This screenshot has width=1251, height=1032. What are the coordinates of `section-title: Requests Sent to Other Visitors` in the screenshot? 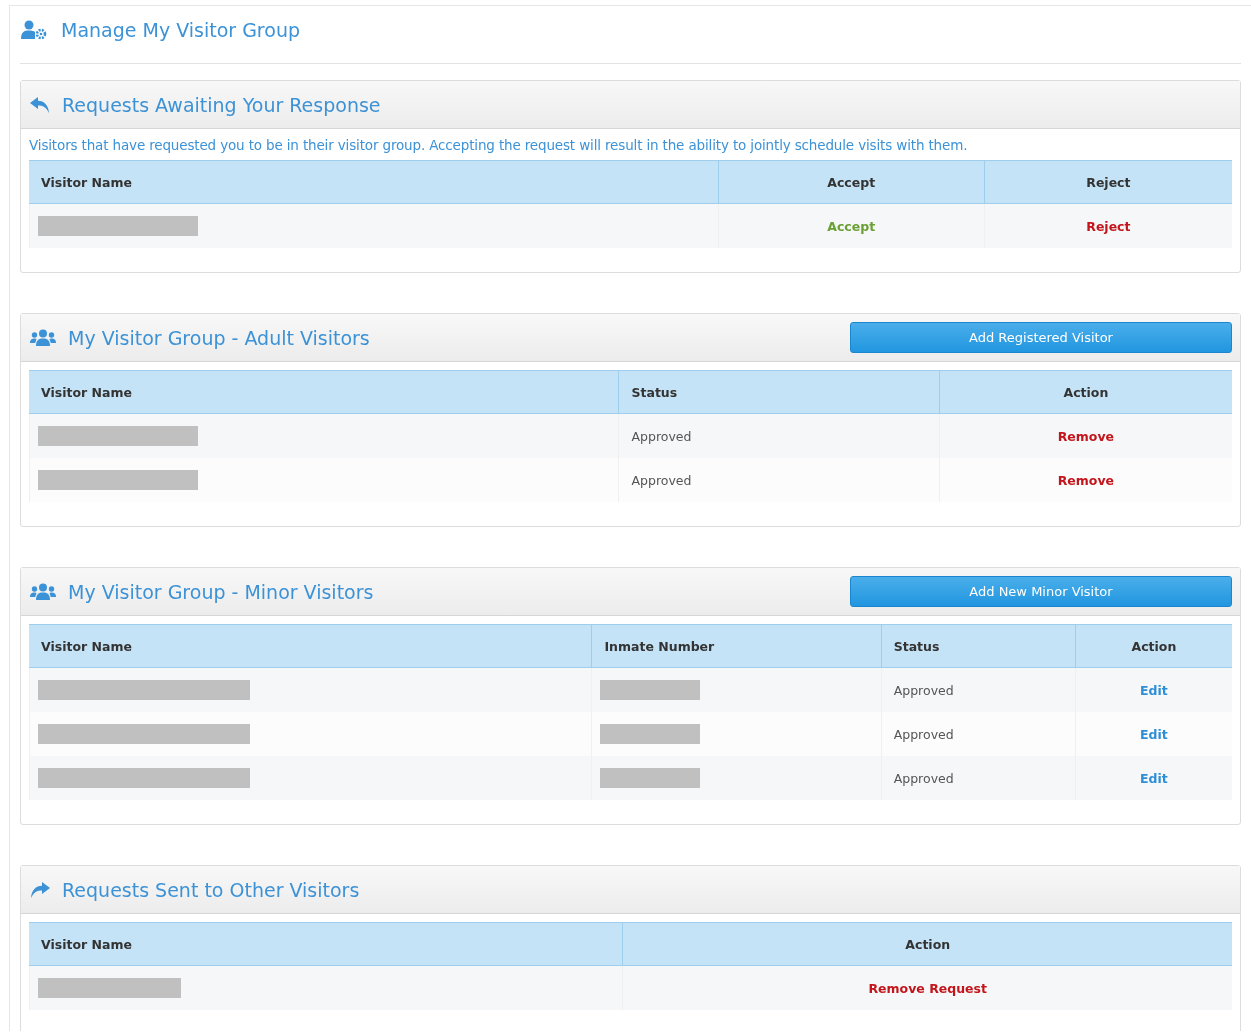 It's located at (211, 889).